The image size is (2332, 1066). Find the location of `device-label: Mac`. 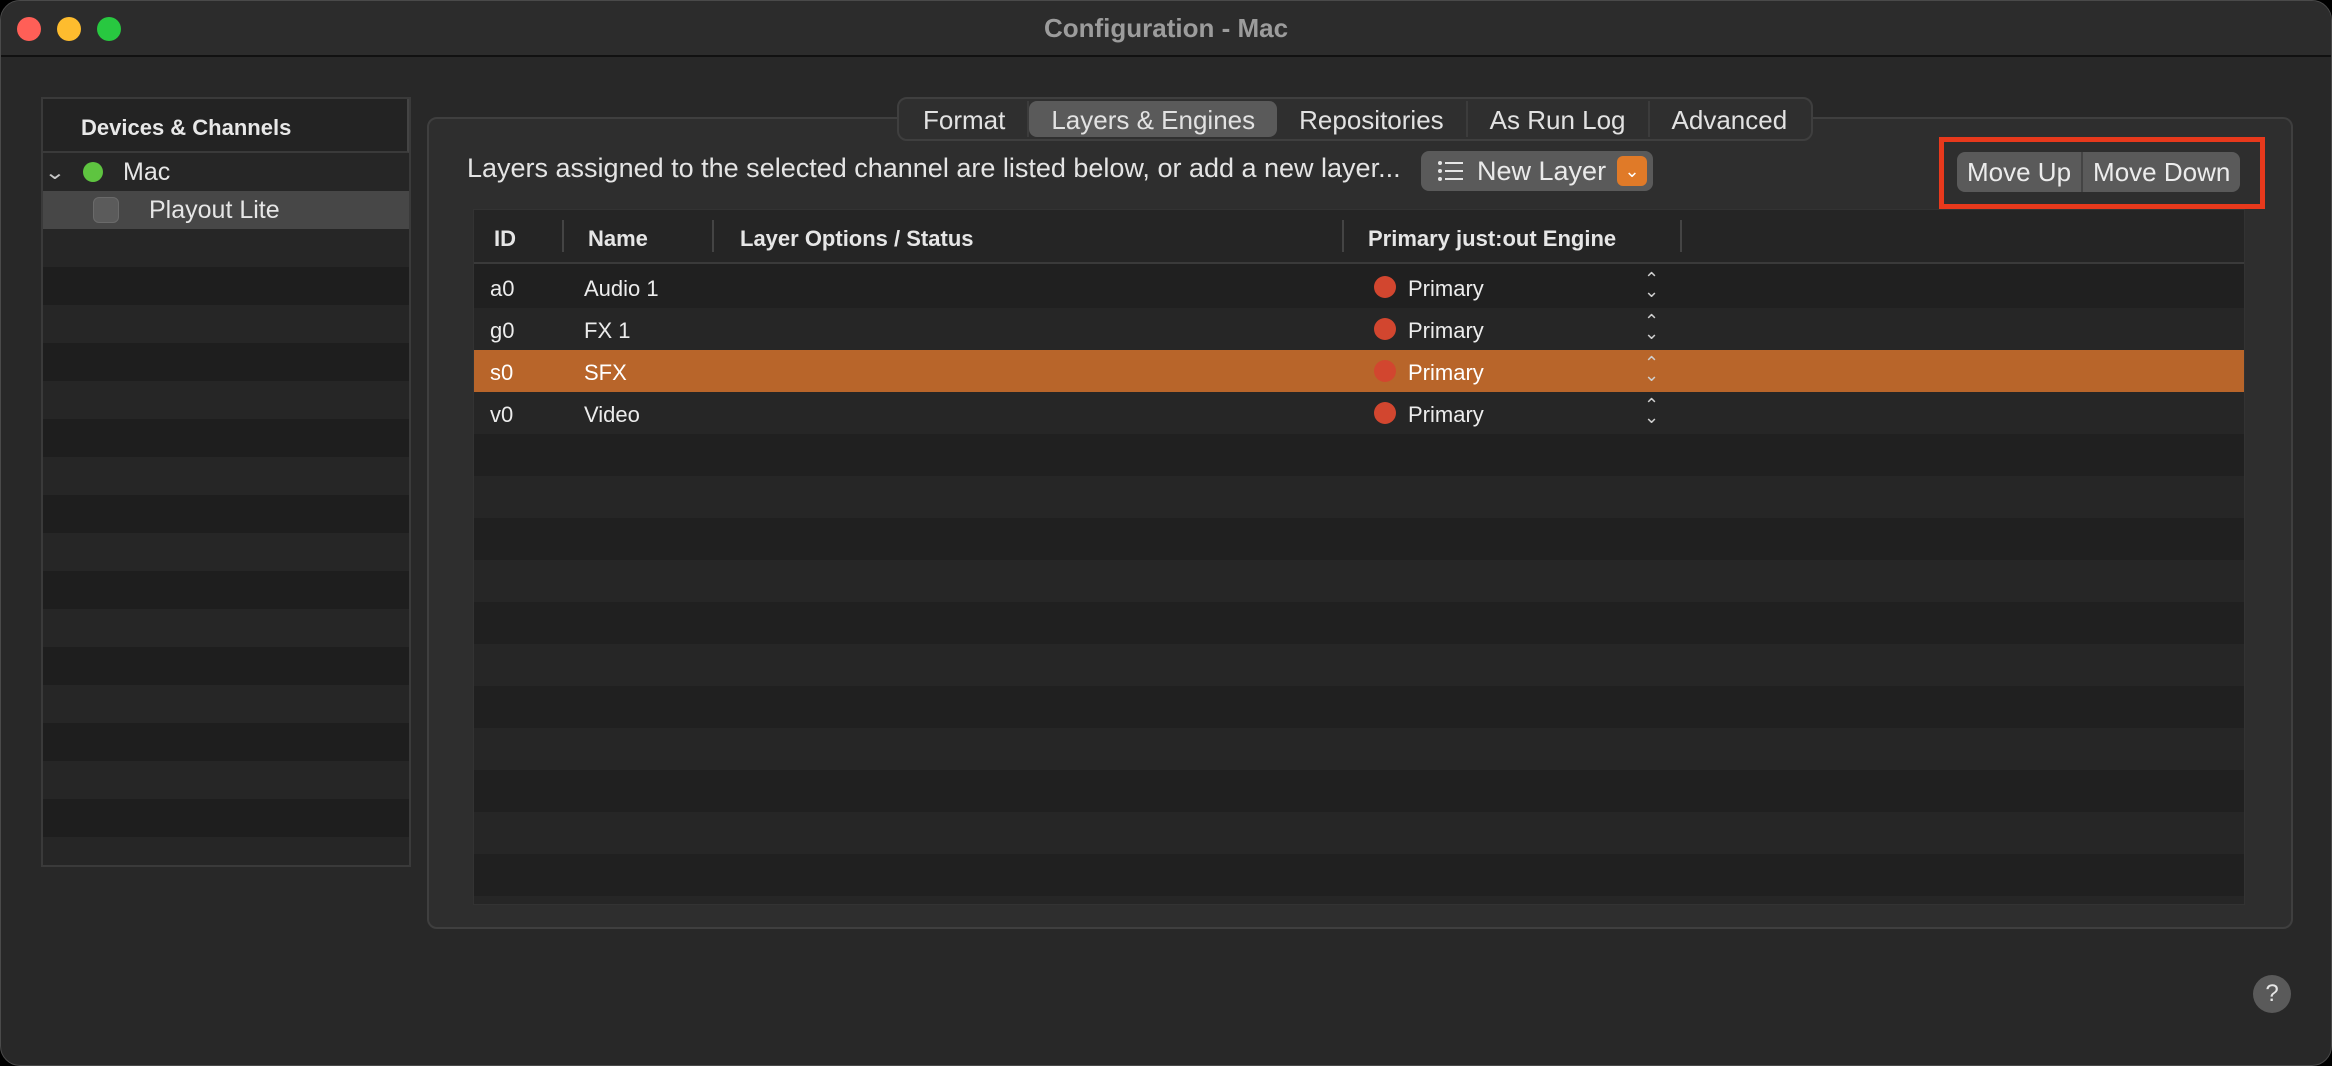

device-label: Mac is located at coordinates (147, 171).